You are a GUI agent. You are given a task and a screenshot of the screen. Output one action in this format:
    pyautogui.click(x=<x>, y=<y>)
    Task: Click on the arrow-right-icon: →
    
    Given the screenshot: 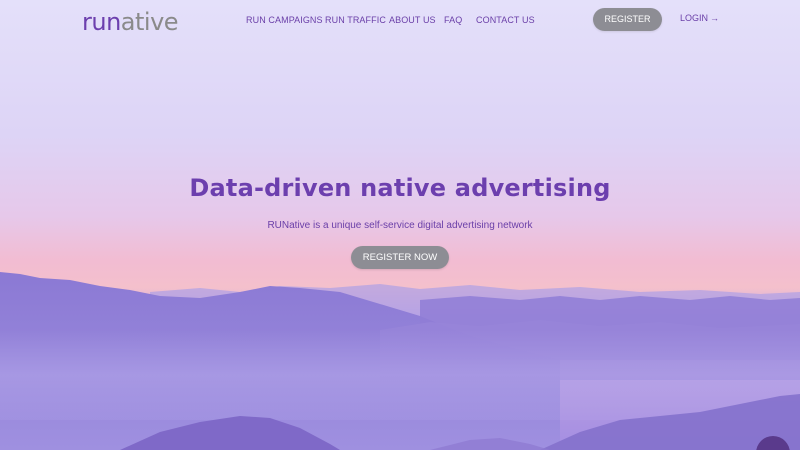 What is the action you would take?
    pyautogui.click(x=715, y=18)
    